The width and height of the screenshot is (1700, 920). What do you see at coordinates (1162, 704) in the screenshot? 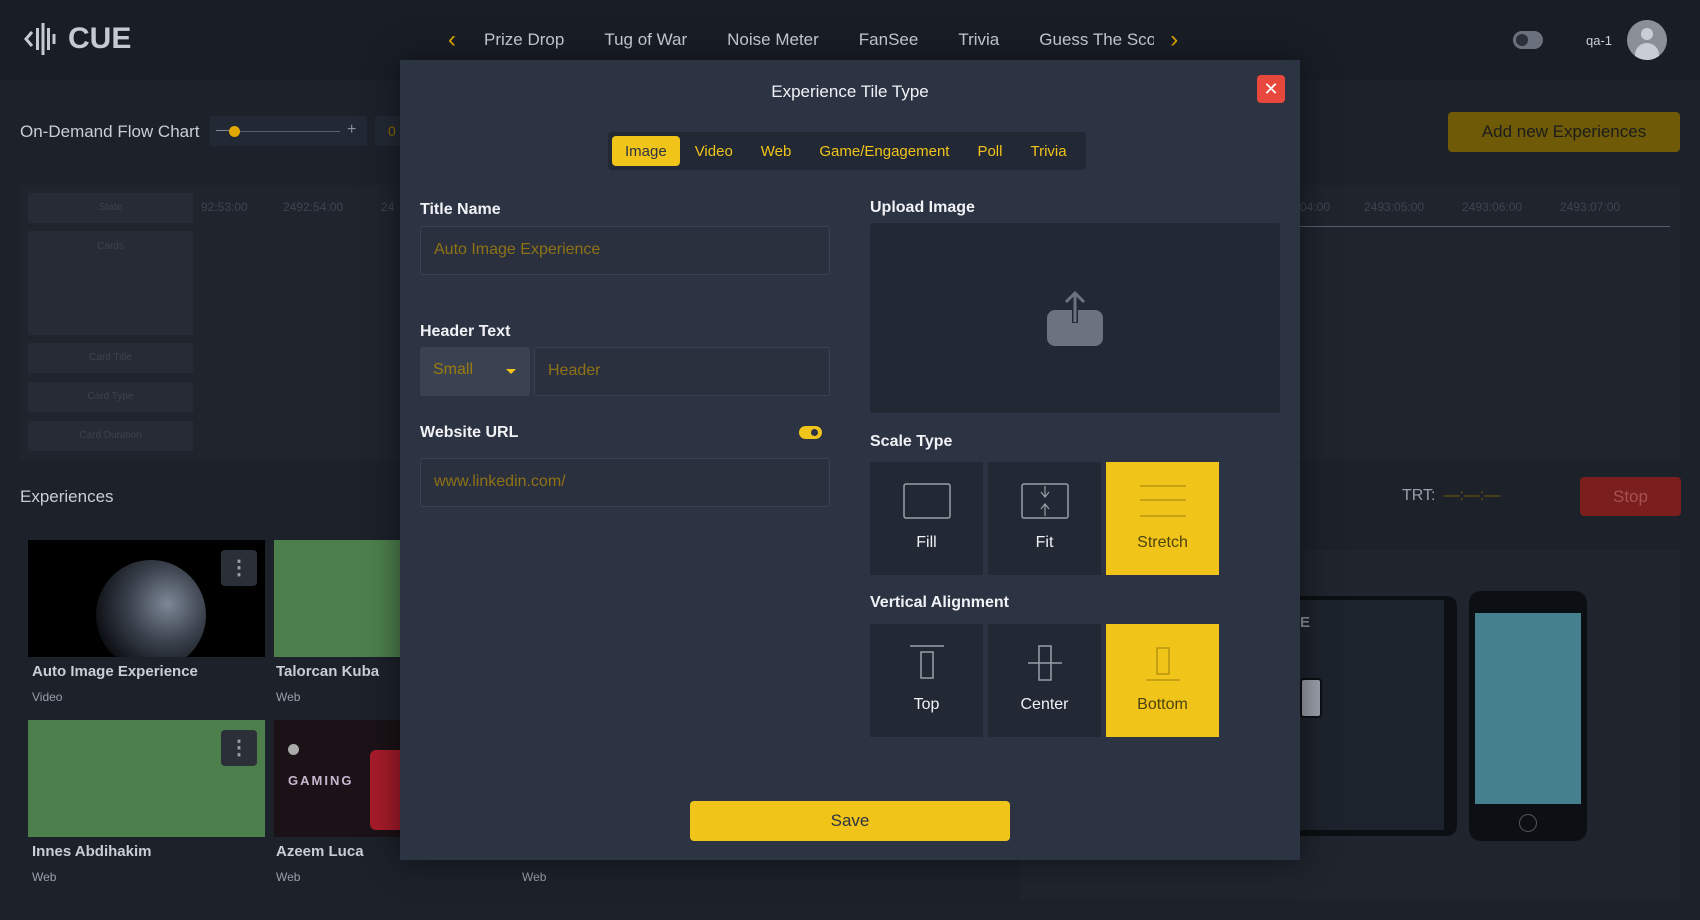
I see `valign-bottom-label: Bottom` at bounding box center [1162, 704].